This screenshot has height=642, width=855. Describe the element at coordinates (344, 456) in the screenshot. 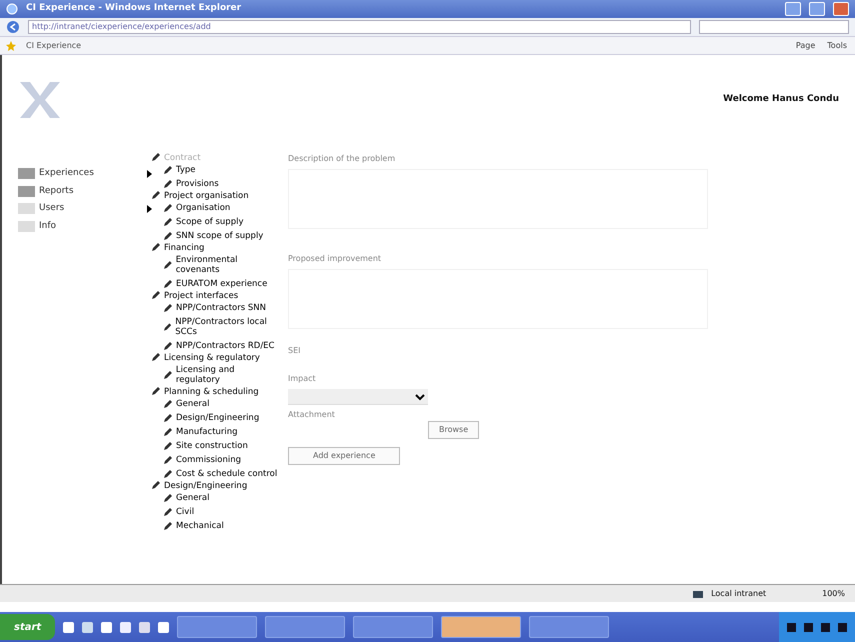

I see `add-experience-button: Add experience` at that location.